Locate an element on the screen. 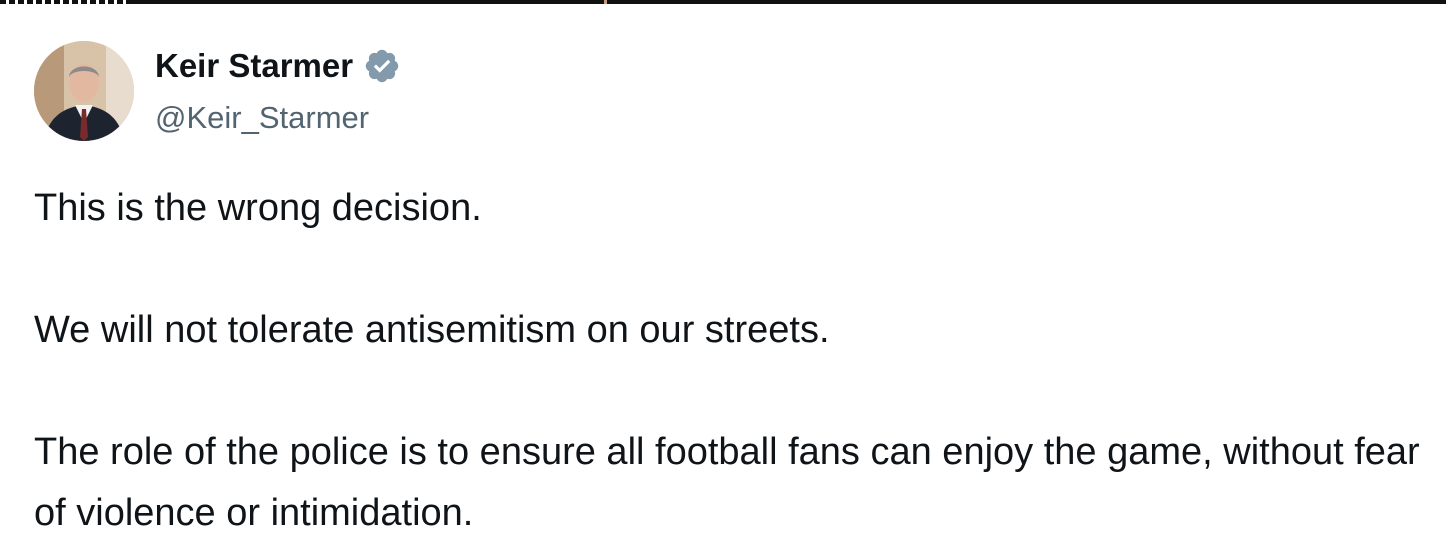 The height and width of the screenshot is (552, 1446). tweet-paragraph-1: This is the wrong decision. is located at coordinates (258, 208).